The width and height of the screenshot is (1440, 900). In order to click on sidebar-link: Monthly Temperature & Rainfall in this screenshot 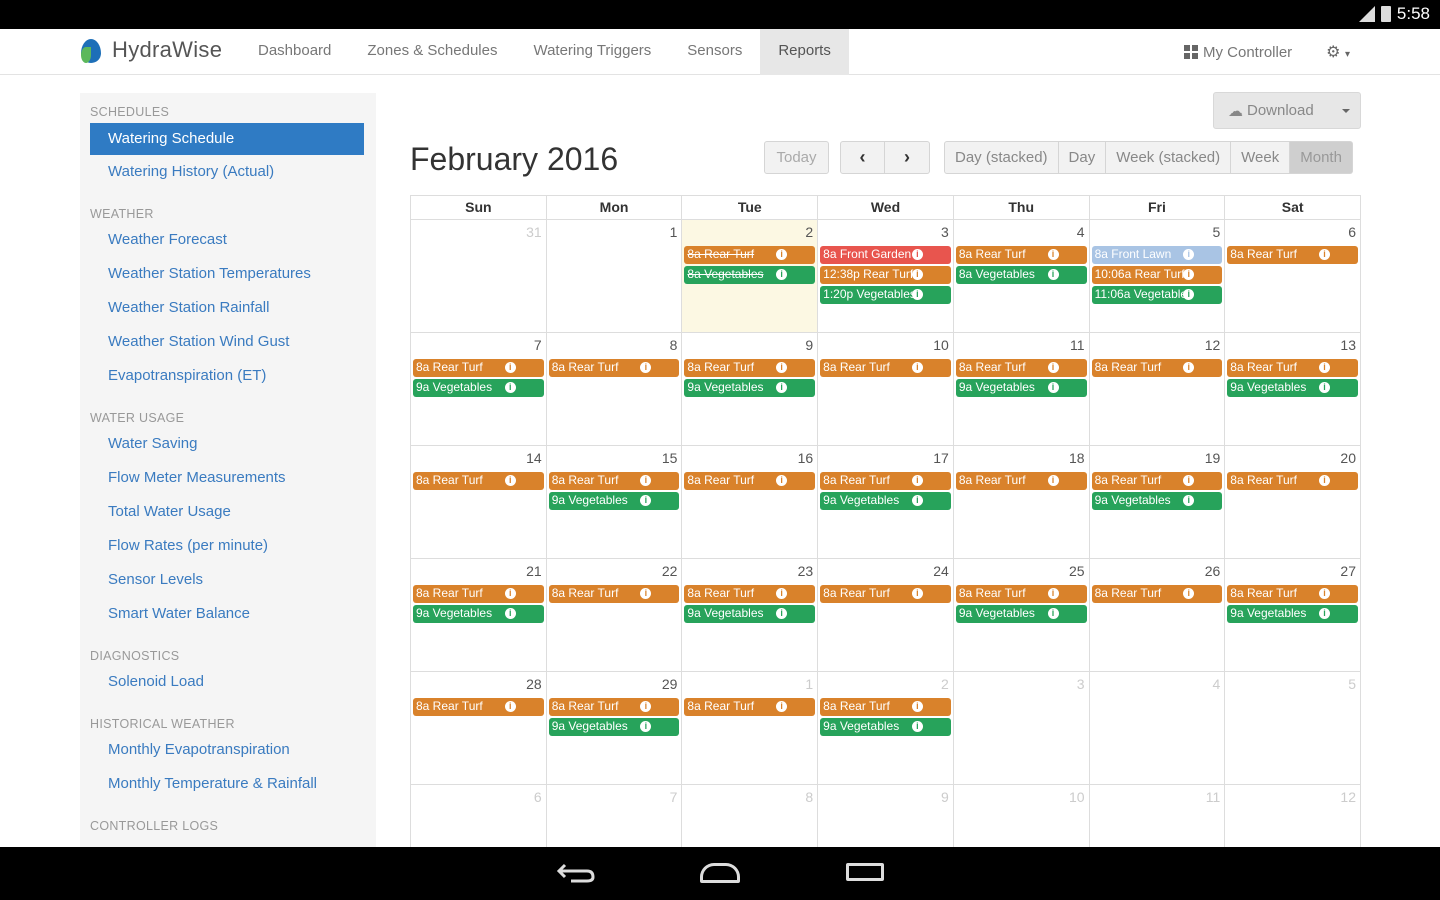, I will do `click(198, 783)`.